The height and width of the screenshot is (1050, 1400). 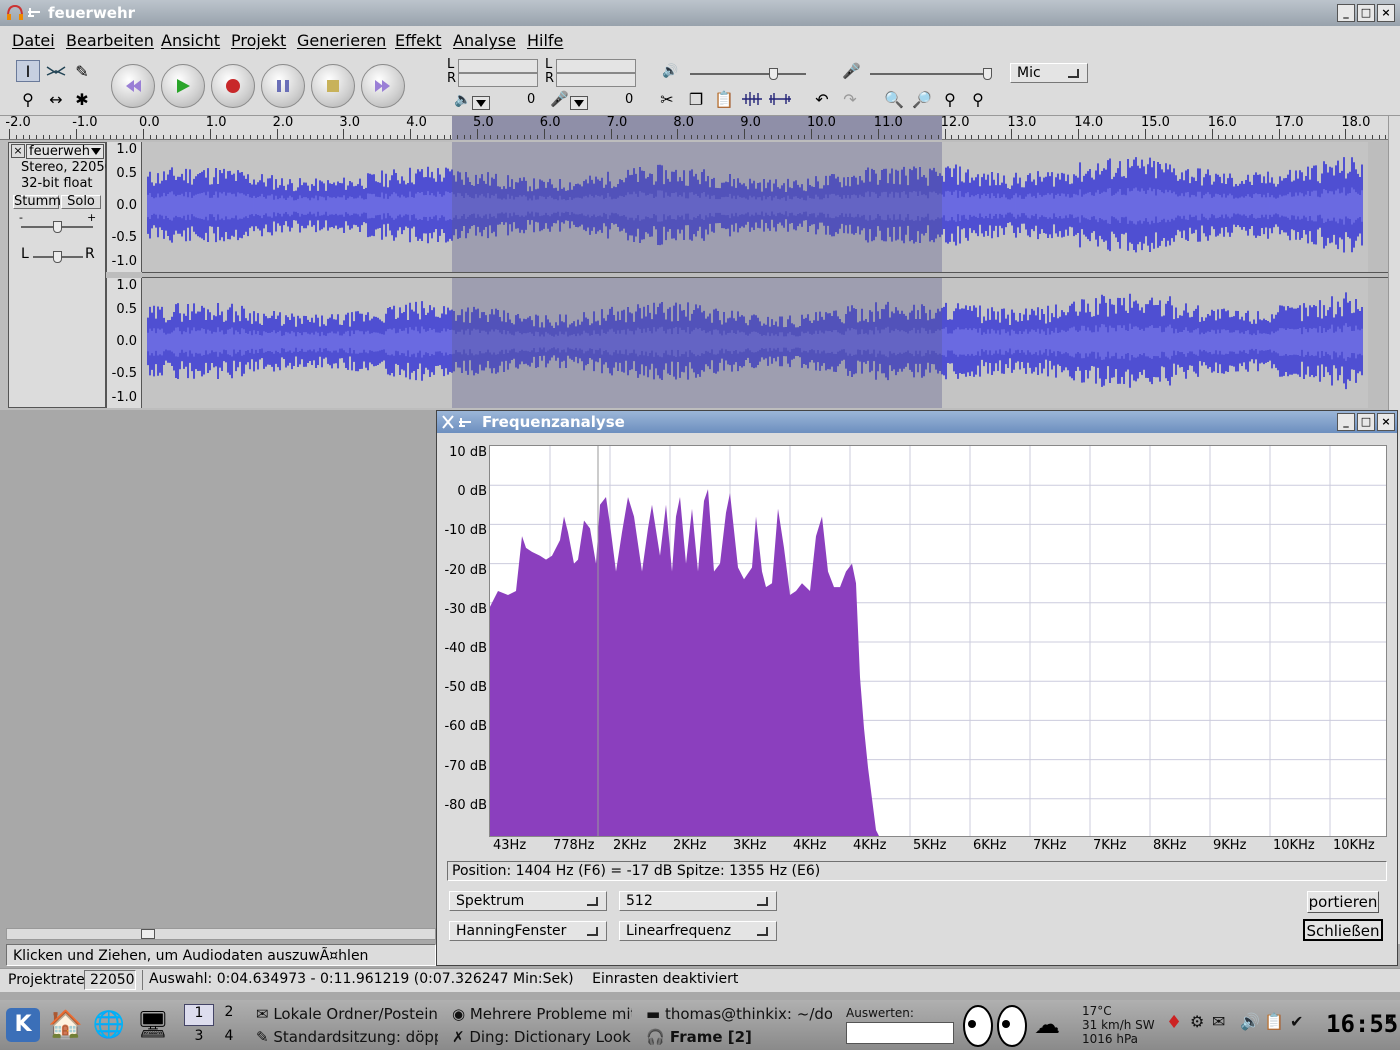 What do you see at coordinates (383, 86) in the screenshot?
I see `skip-end-button` at bounding box center [383, 86].